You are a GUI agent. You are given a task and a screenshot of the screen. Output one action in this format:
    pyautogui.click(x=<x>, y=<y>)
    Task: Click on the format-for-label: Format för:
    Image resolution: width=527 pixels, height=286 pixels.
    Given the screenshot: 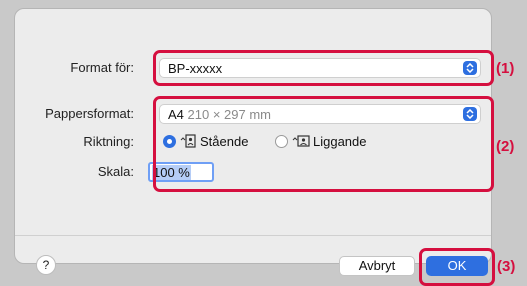 What is the action you would take?
    pyautogui.click(x=102, y=67)
    